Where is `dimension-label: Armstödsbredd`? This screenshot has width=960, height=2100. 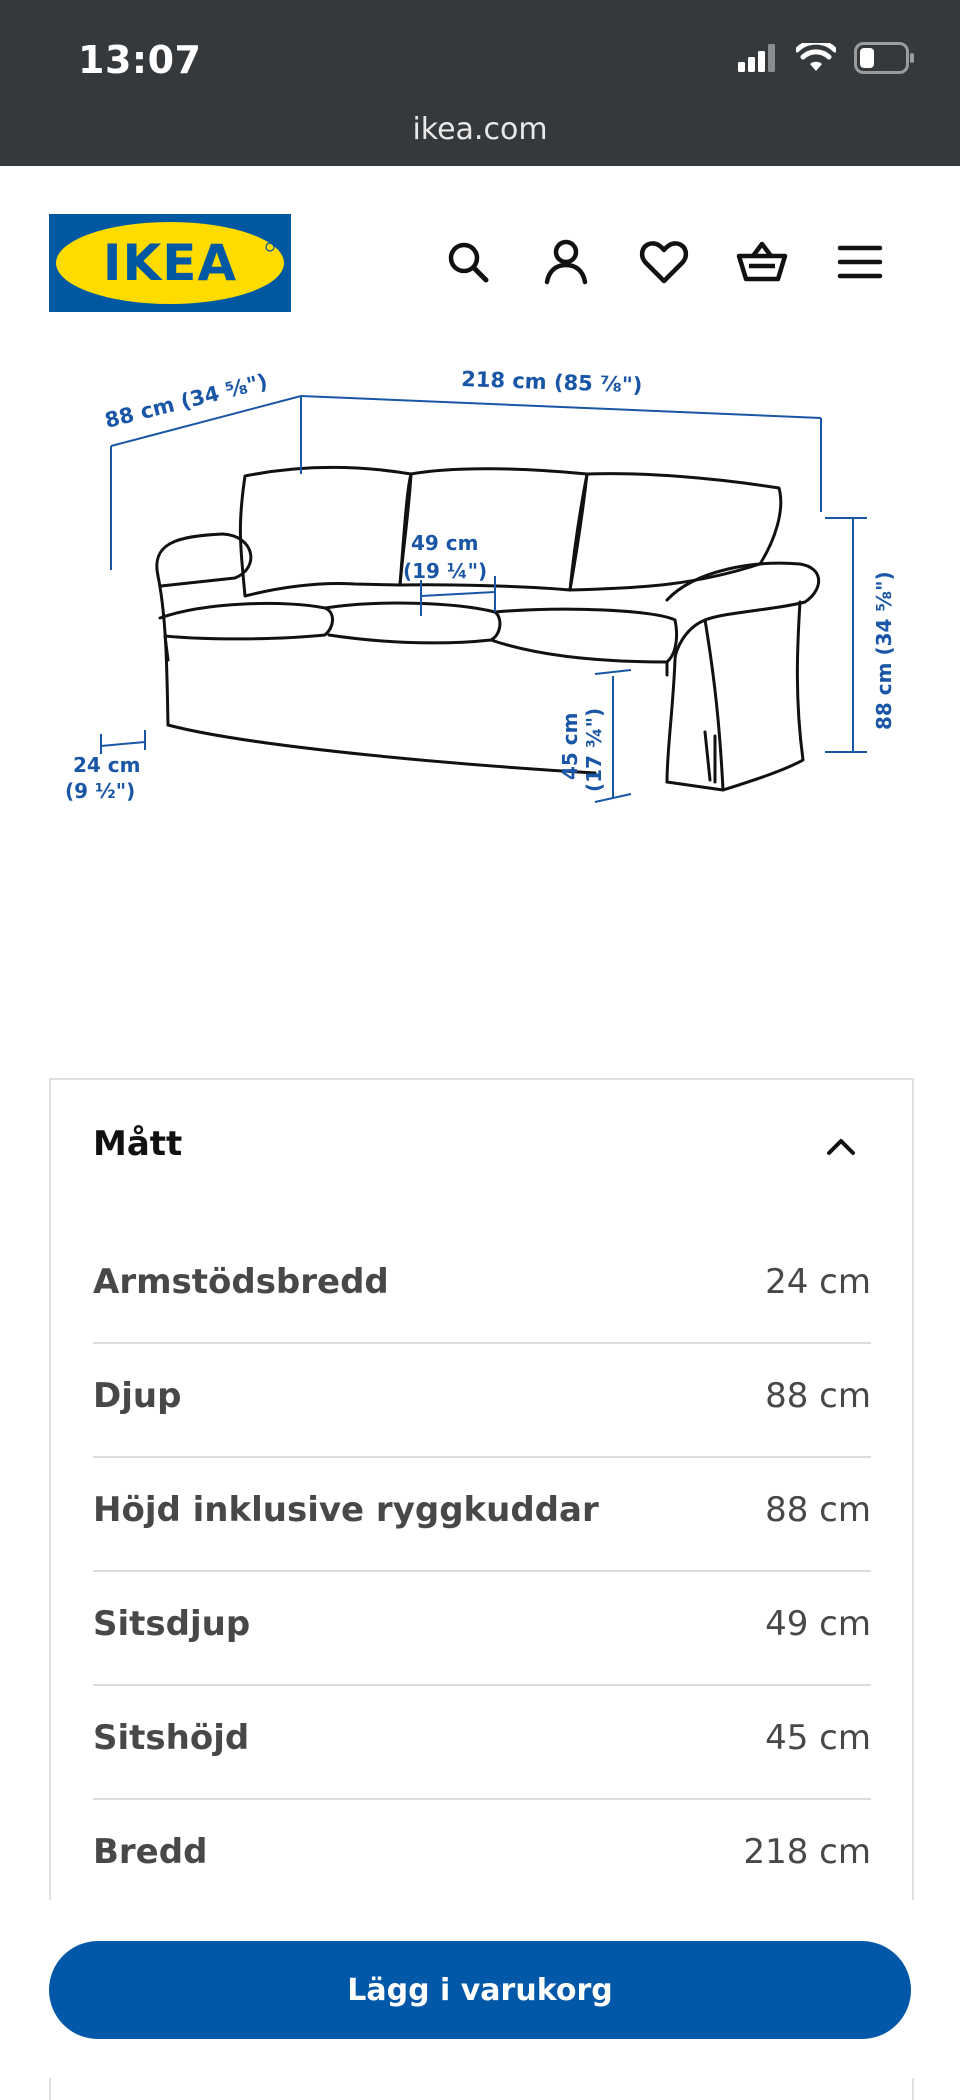 dimension-label: Armstödsbredd is located at coordinates (241, 1282).